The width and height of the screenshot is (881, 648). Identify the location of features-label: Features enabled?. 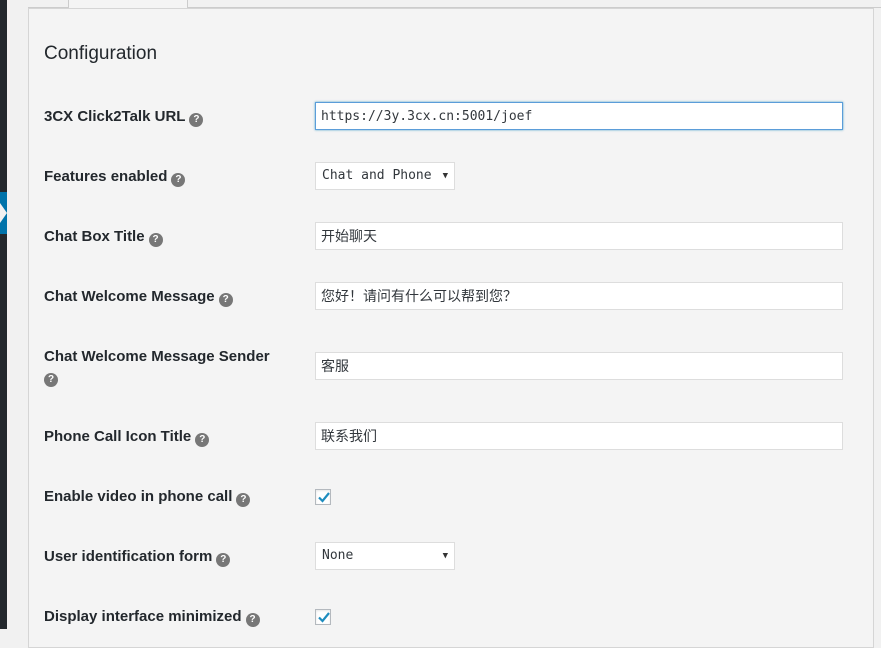
(115, 177).